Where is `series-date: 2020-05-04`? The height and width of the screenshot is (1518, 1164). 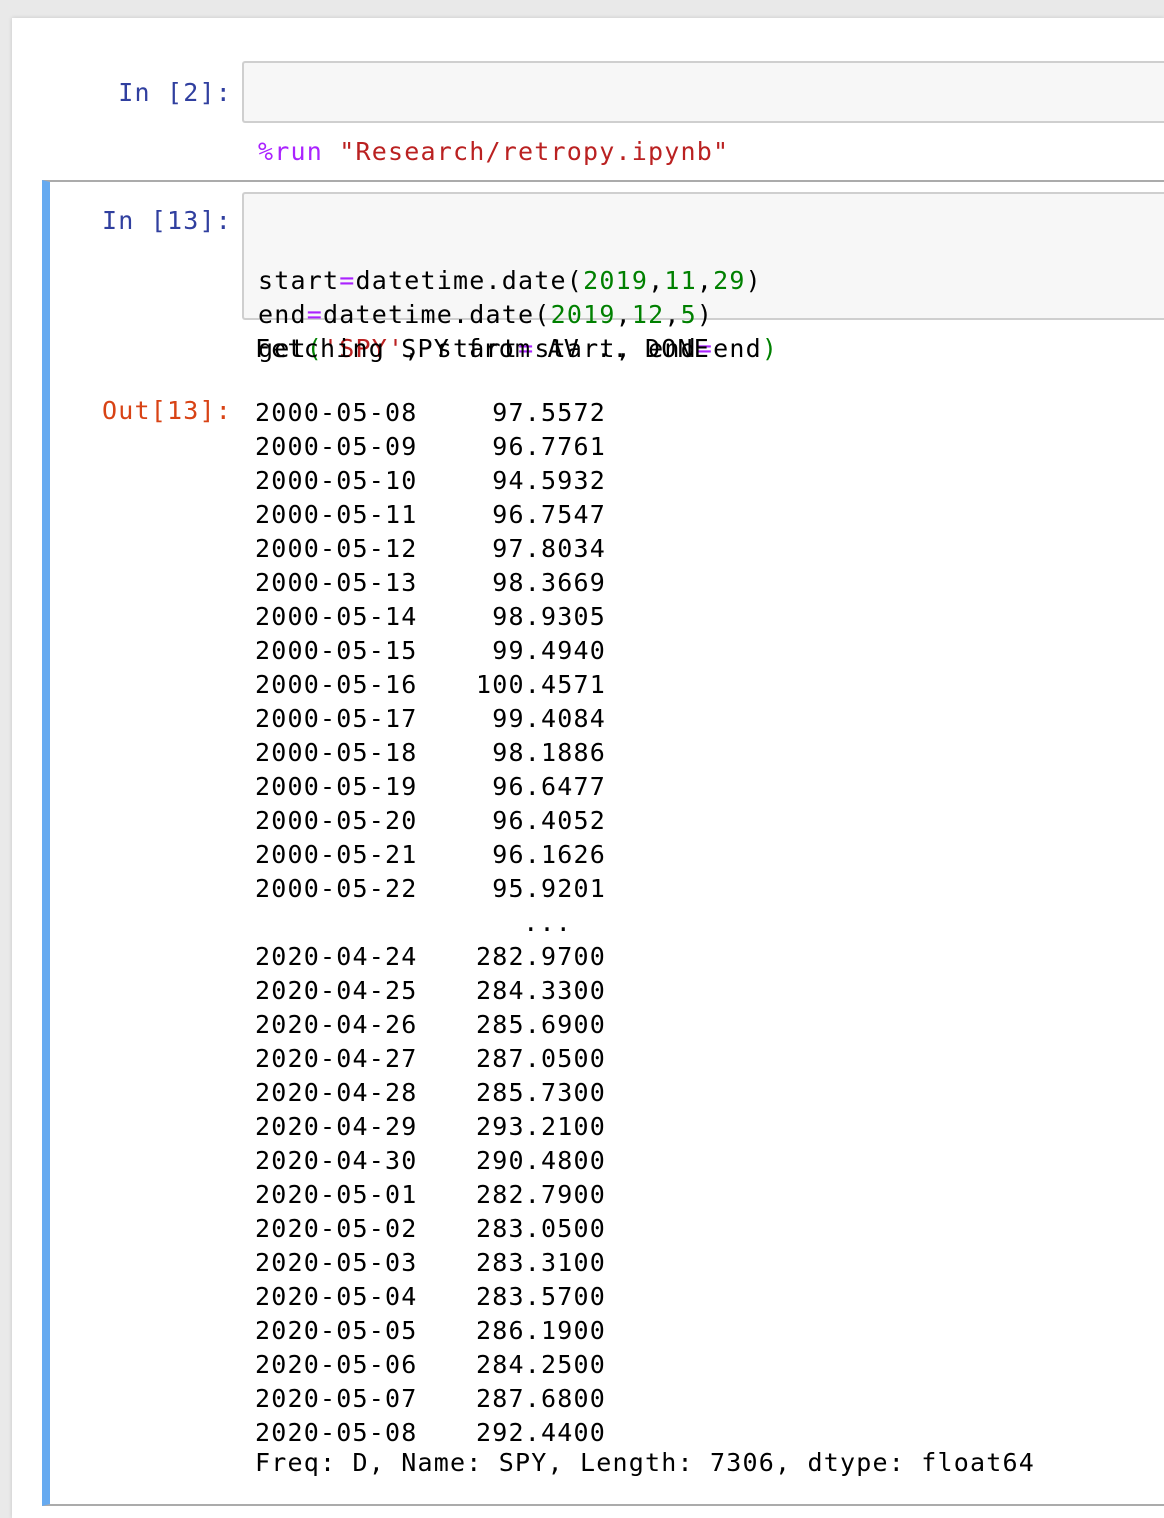
series-date: 2020-05-04 is located at coordinates (336, 1296).